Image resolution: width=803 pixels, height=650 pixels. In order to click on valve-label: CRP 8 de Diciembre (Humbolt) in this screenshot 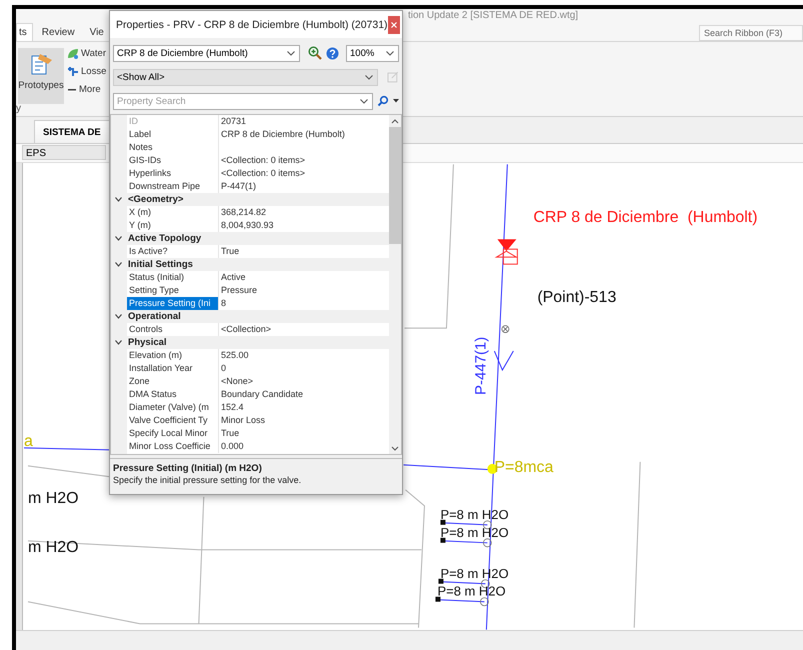, I will do `click(645, 217)`.